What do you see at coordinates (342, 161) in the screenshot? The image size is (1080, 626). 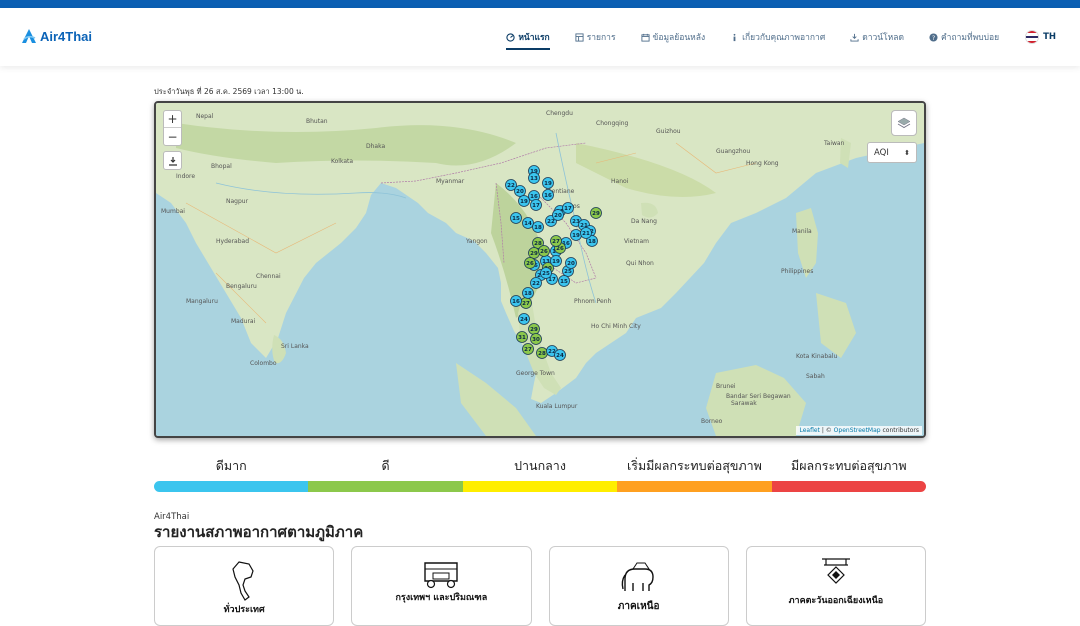 I see `place-label-kolkata: Kolkata` at bounding box center [342, 161].